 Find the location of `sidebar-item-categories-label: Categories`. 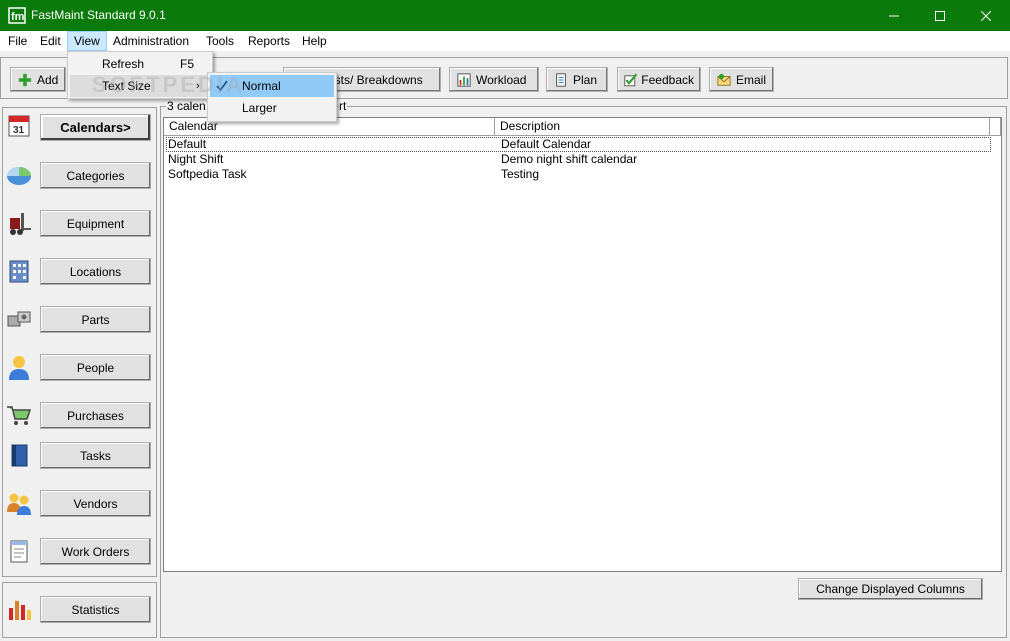

sidebar-item-categories-label: Categories is located at coordinates (95, 175).